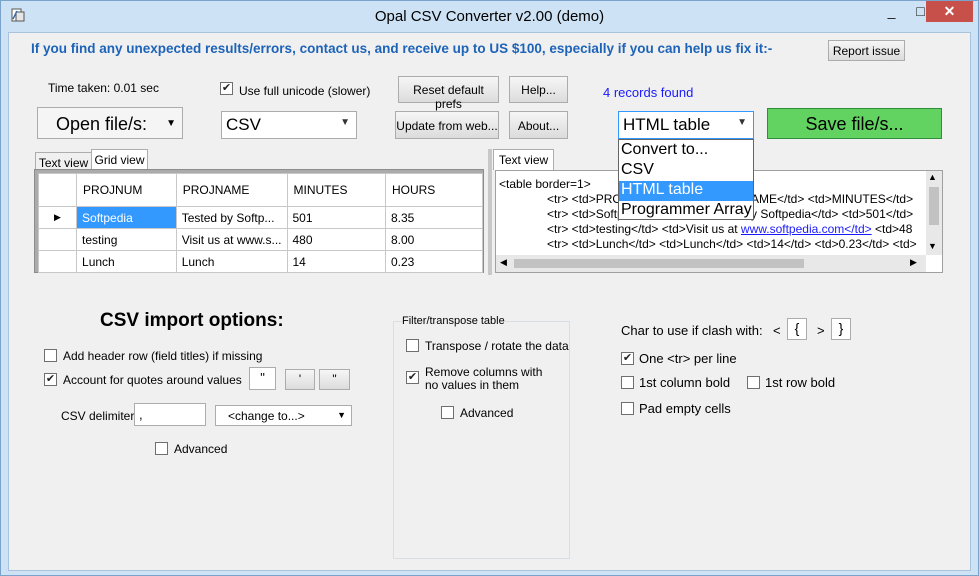  What do you see at coordinates (686, 191) in the screenshot?
I see `dropdown-option-selected: HTML table` at bounding box center [686, 191].